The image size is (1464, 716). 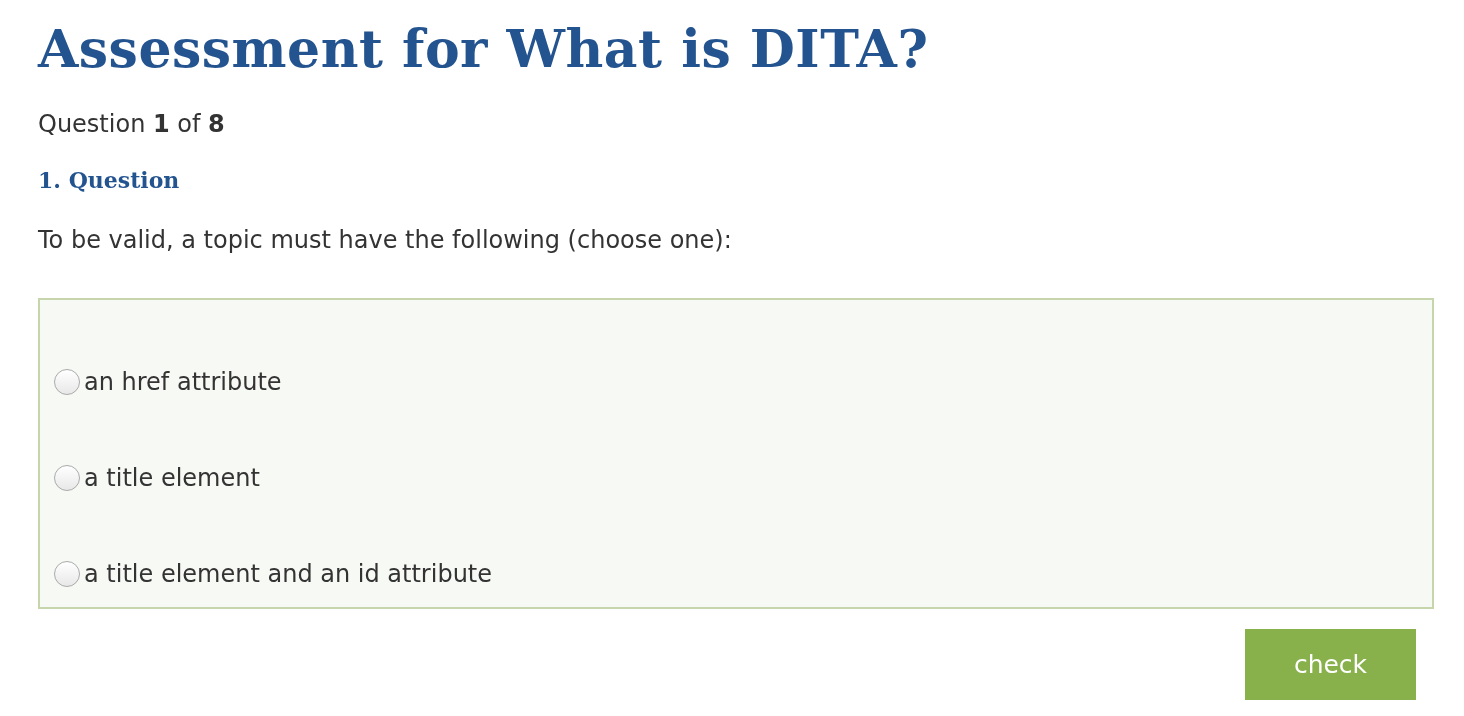 What do you see at coordinates (484, 49) in the screenshot?
I see `page-title: Assessment for What is DITA?` at bounding box center [484, 49].